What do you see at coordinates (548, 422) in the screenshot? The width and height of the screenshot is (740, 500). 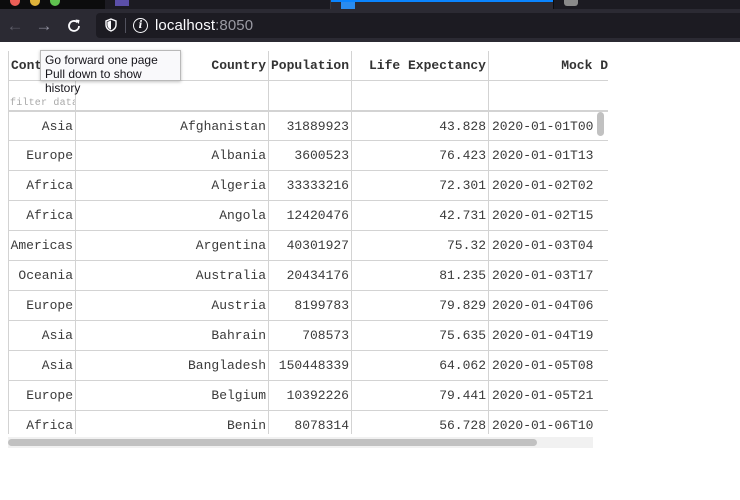 I see `cell-mock-date: 2020-01-06T10` at bounding box center [548, 422].